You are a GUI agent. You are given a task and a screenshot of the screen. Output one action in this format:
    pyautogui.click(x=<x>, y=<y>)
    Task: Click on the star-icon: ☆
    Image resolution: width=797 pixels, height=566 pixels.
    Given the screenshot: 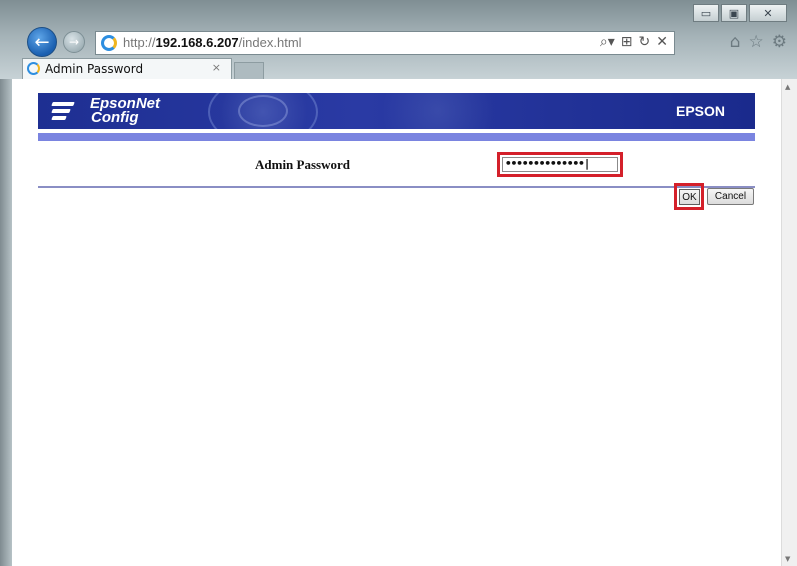 What is the action you would take?
    pyautogui.click(x=756, y=42)
    